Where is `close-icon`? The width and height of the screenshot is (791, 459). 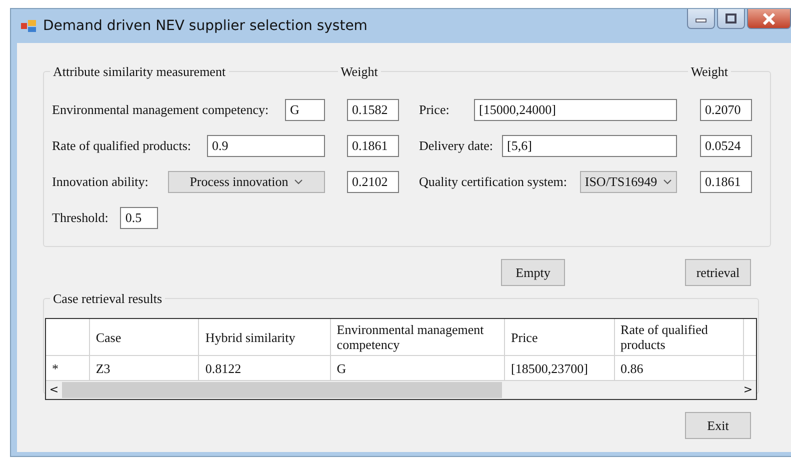 close-icon is located at coordinates (769, 18).